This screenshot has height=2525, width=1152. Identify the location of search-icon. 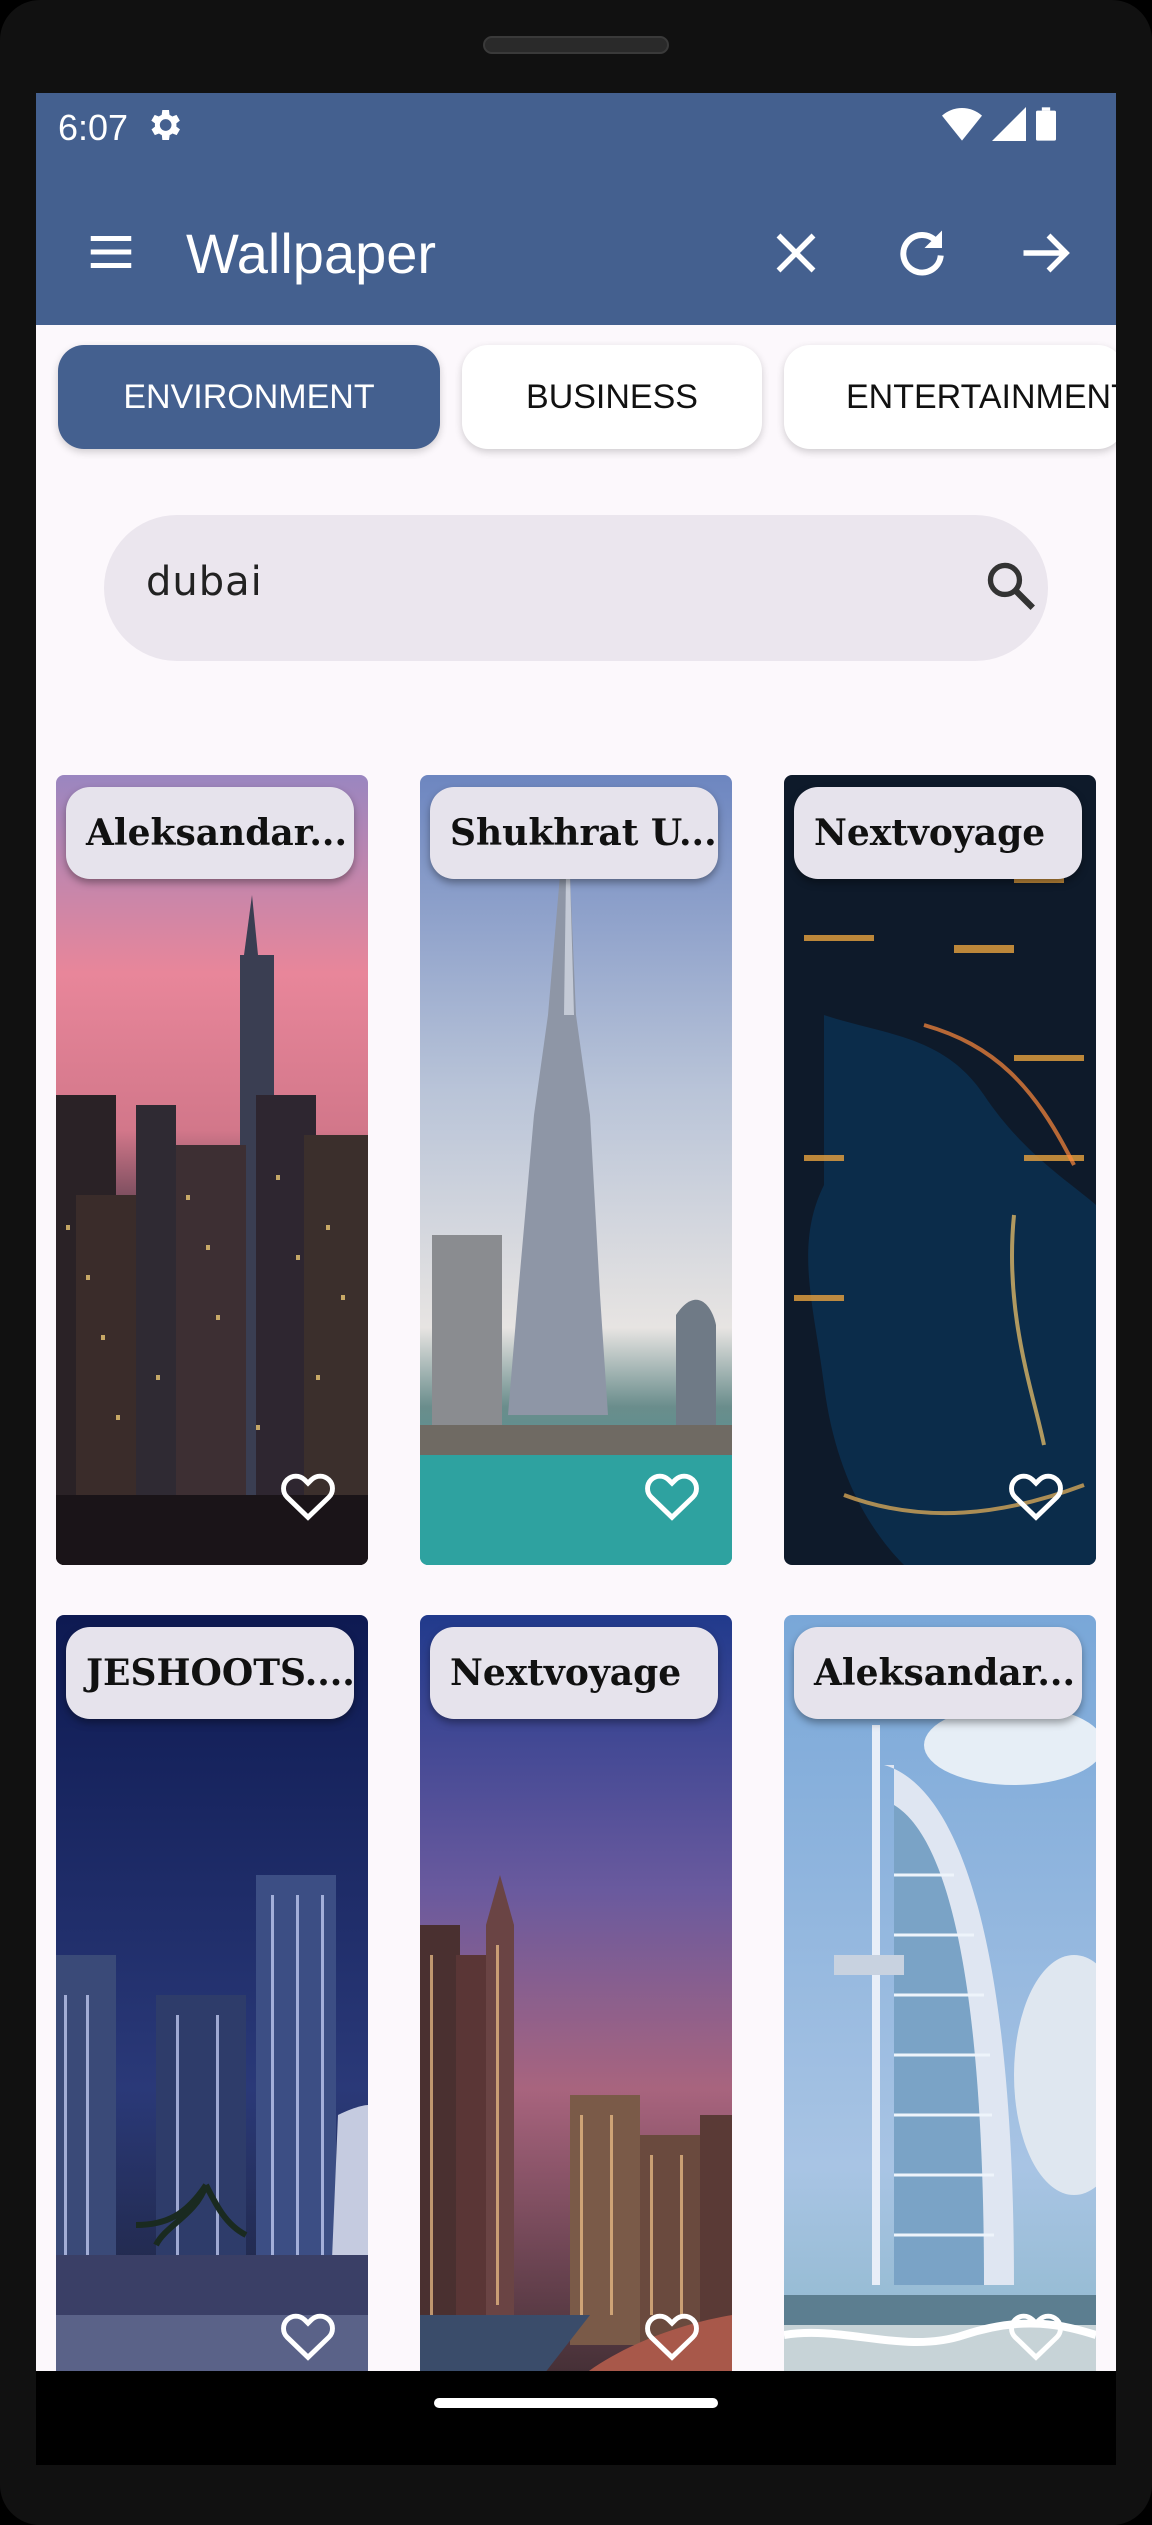
(1011, 586).